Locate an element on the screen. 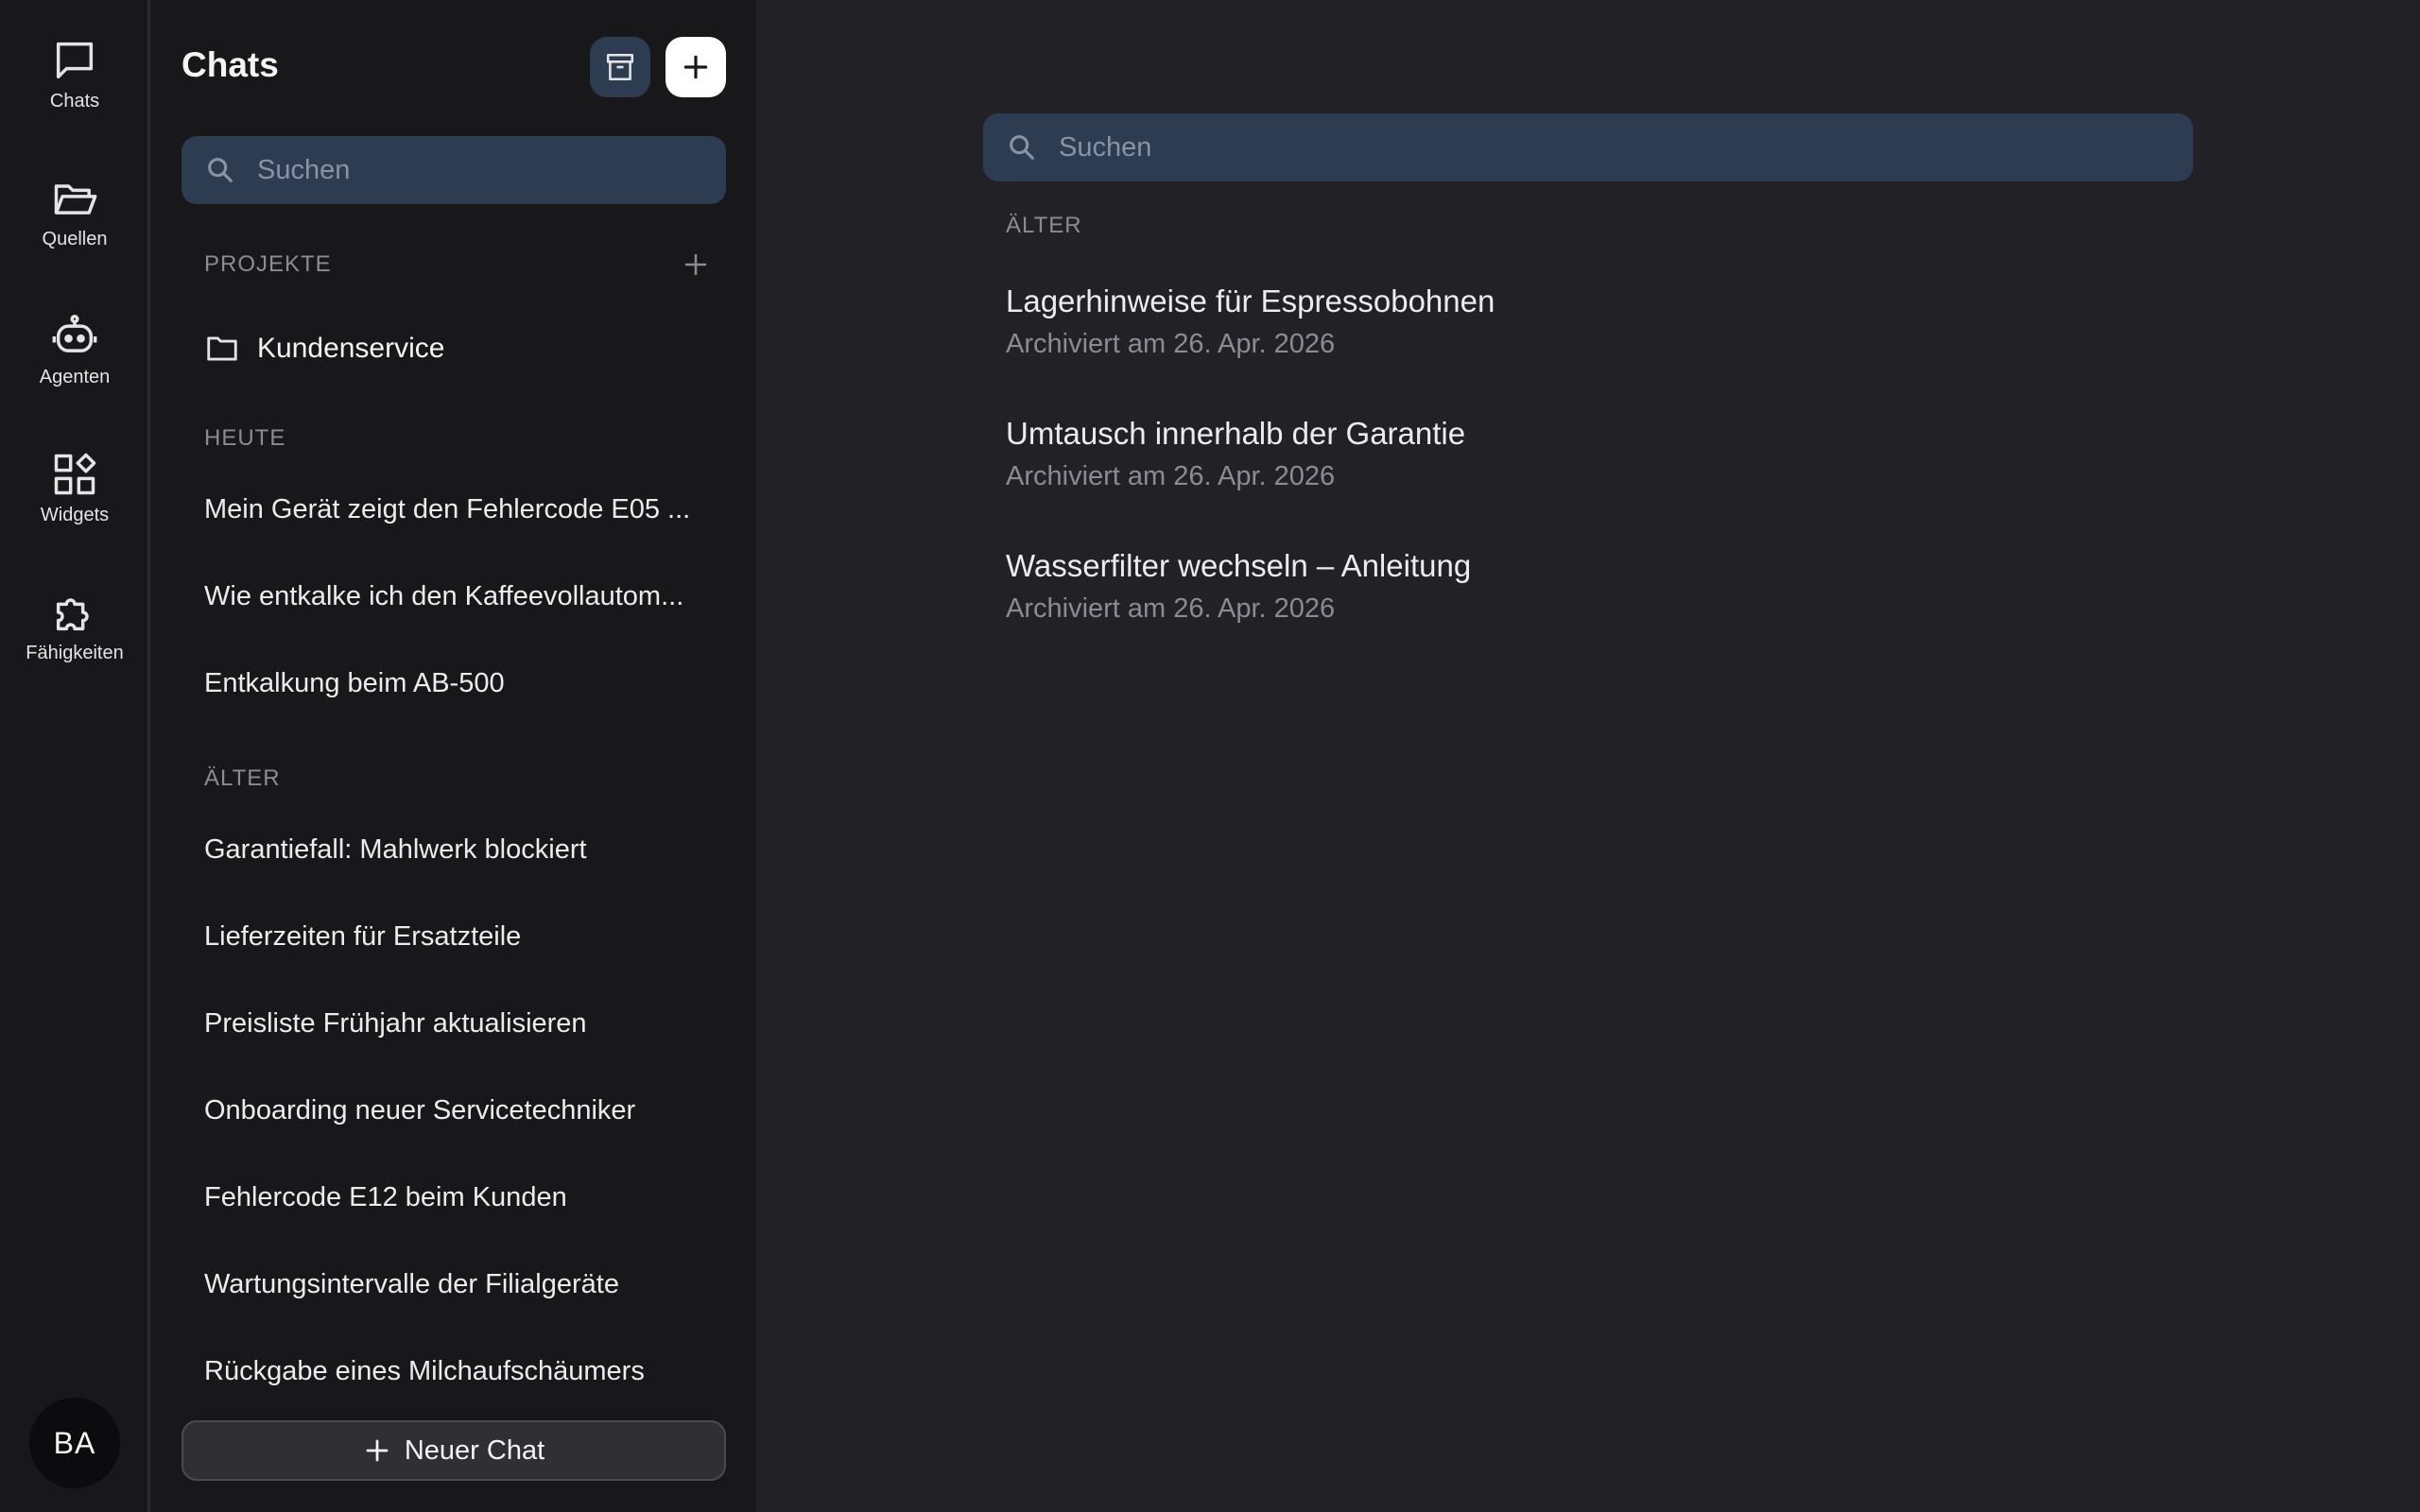 This screenshot has width=2420, height=1512. chat-list-item: Wartungsintervalle der Filialgeräte is located at coordinates (459, 1284).